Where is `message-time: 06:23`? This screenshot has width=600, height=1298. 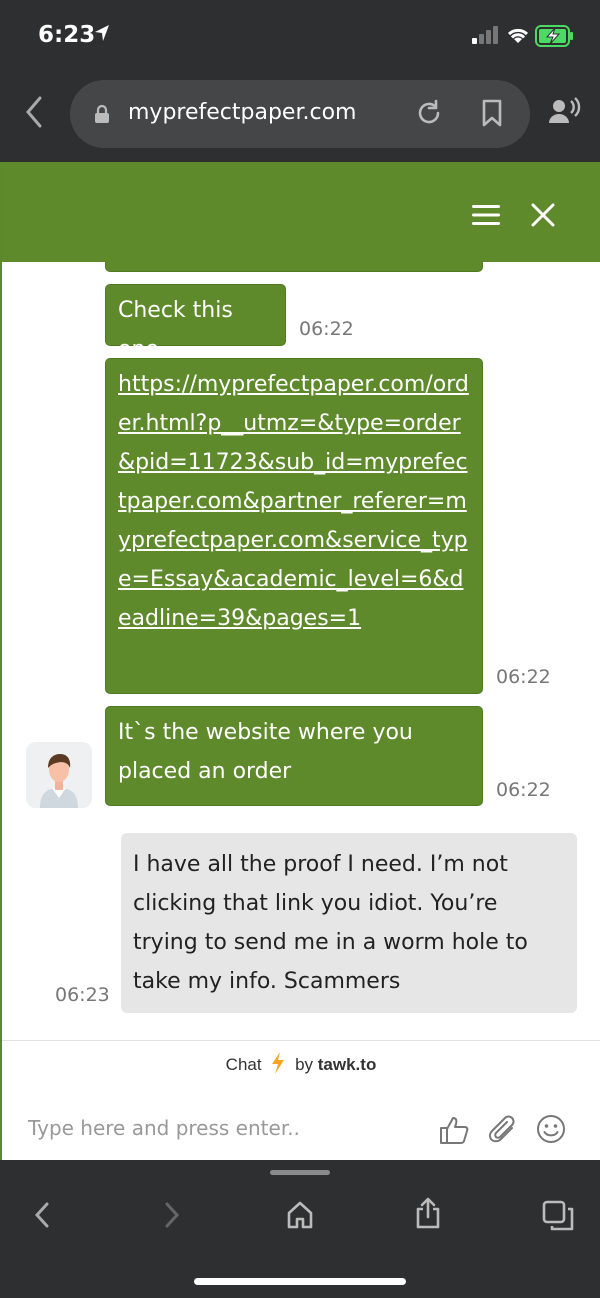
message-time: 06:23 is located at coordinates (82, 995).